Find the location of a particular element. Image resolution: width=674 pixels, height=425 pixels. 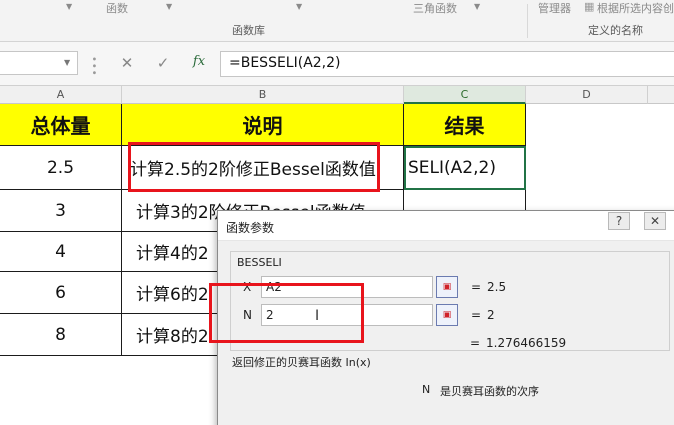

group-function-library-label: 函数库 is located at coordinates (248, 30).